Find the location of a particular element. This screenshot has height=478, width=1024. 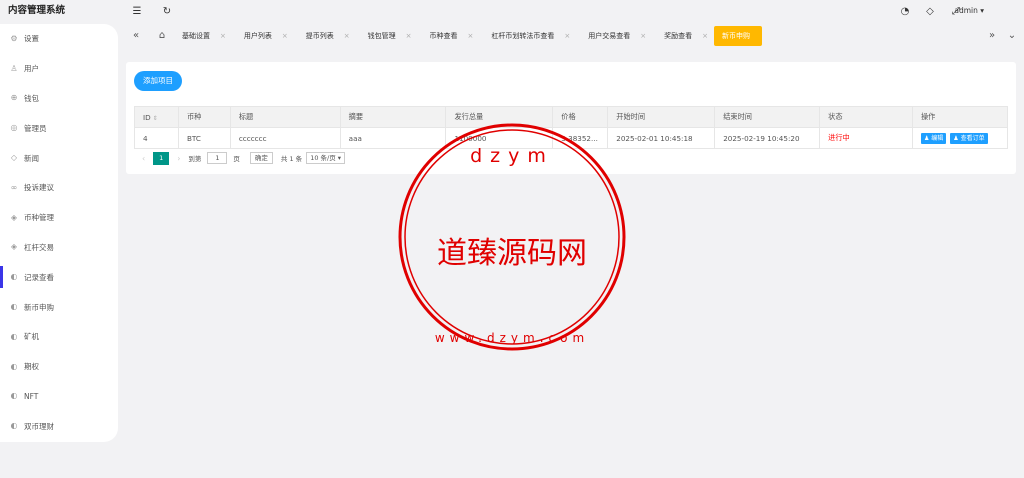

goto-label: 到第 is located at coordinates (195, 159).